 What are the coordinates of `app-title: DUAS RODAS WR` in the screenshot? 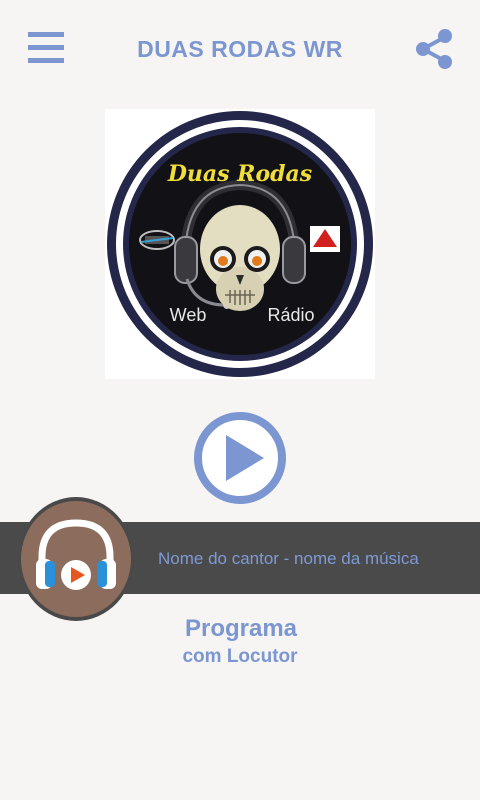 It's located at (240, 49).